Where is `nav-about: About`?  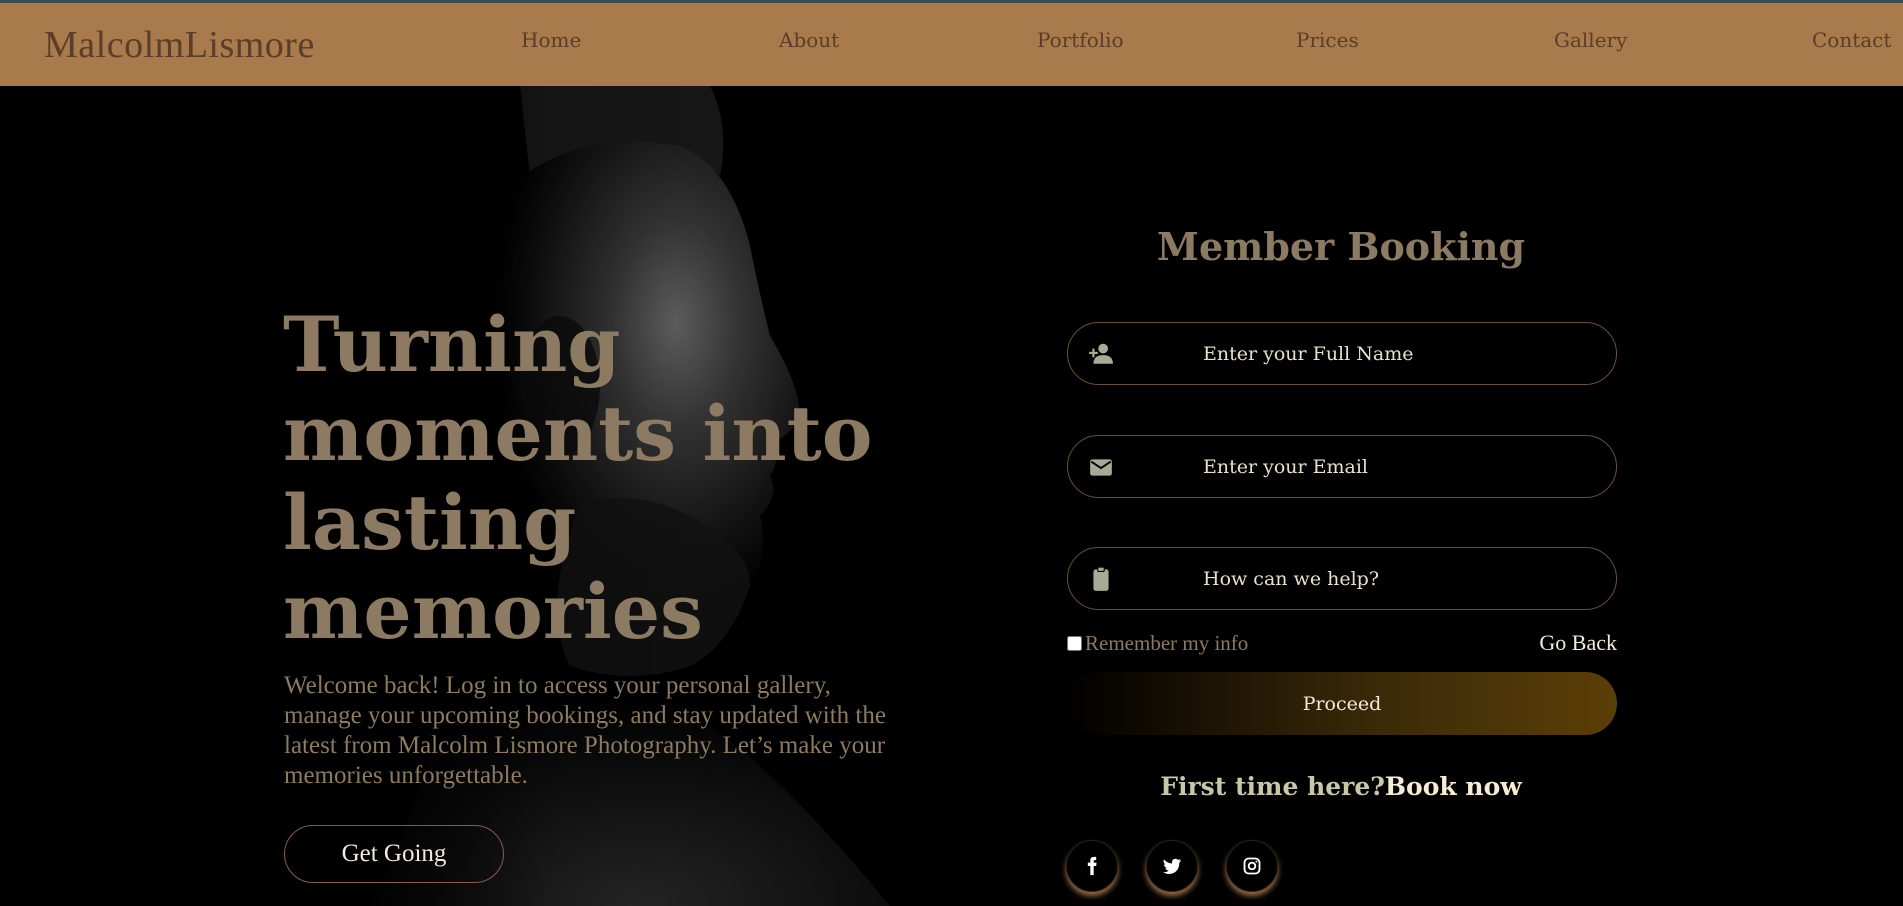 nav-about: About is located at coordinates (809, 40).